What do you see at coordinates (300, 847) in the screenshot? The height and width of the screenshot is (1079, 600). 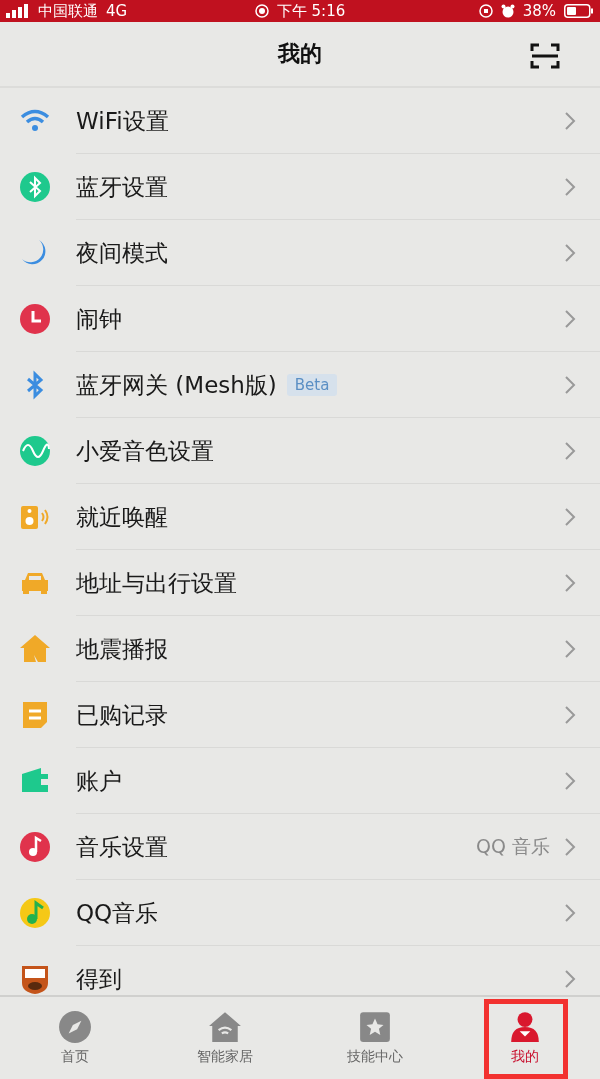 I see `menu-item: 音乐设置 QQ 音乐` at bounding box center [300, 847].